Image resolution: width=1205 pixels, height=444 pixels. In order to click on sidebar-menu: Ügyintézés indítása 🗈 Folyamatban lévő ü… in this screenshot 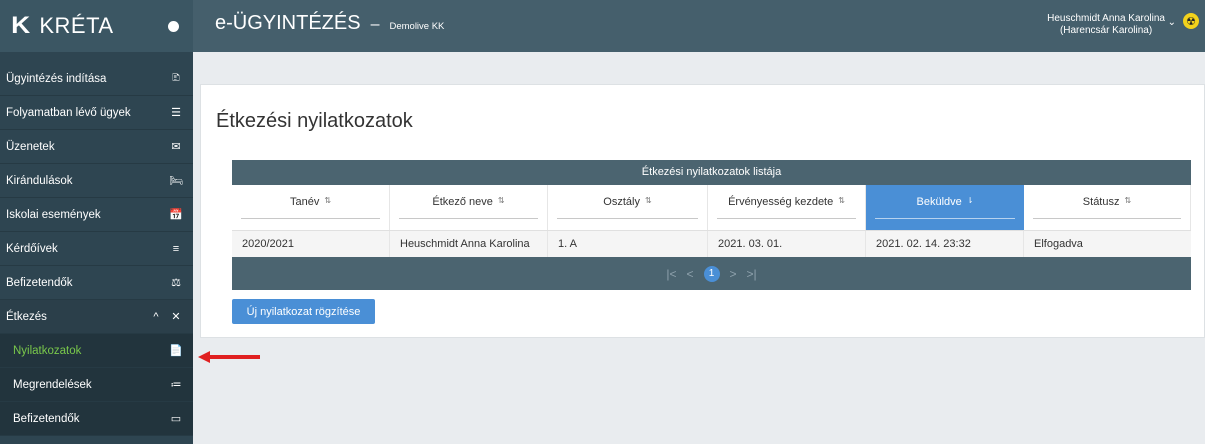, I will do `click(96, 244)`.